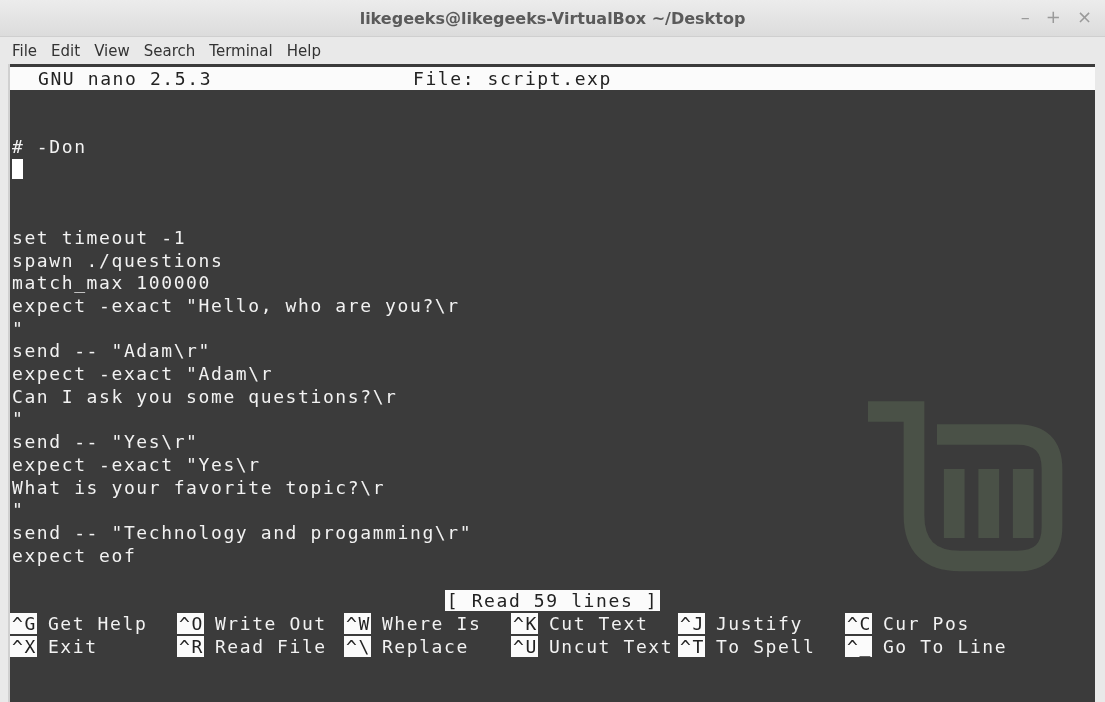 Image resolution: width=1105 pixels, height=702 pixels. I want to click on shortcut-label: To Spell, so click(765, 647).